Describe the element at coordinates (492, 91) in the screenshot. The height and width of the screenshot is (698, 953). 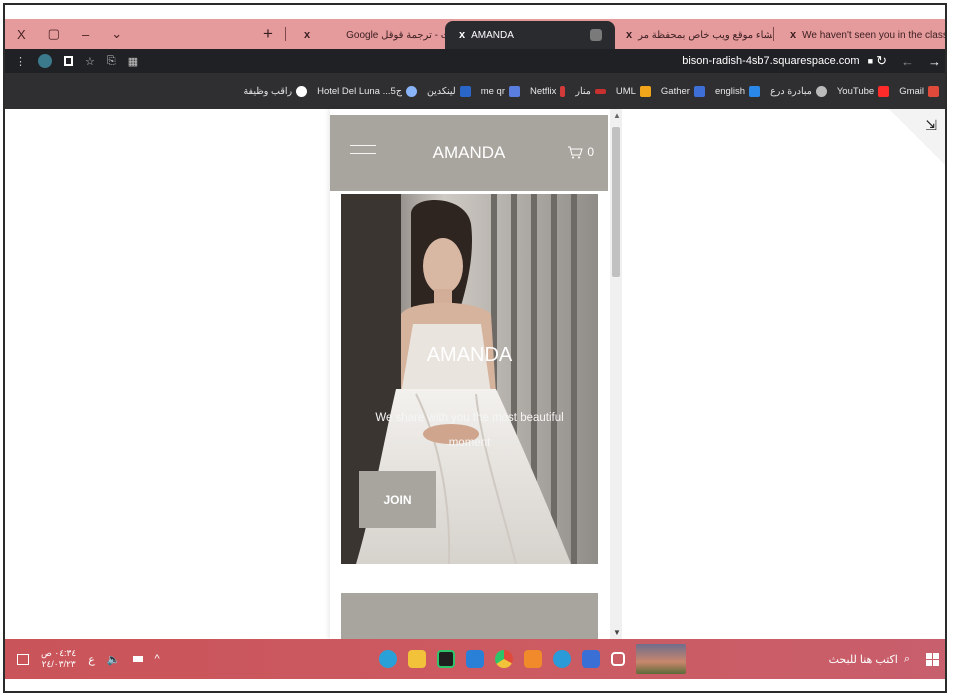
I see `bookmark-label: me qr` at that location.